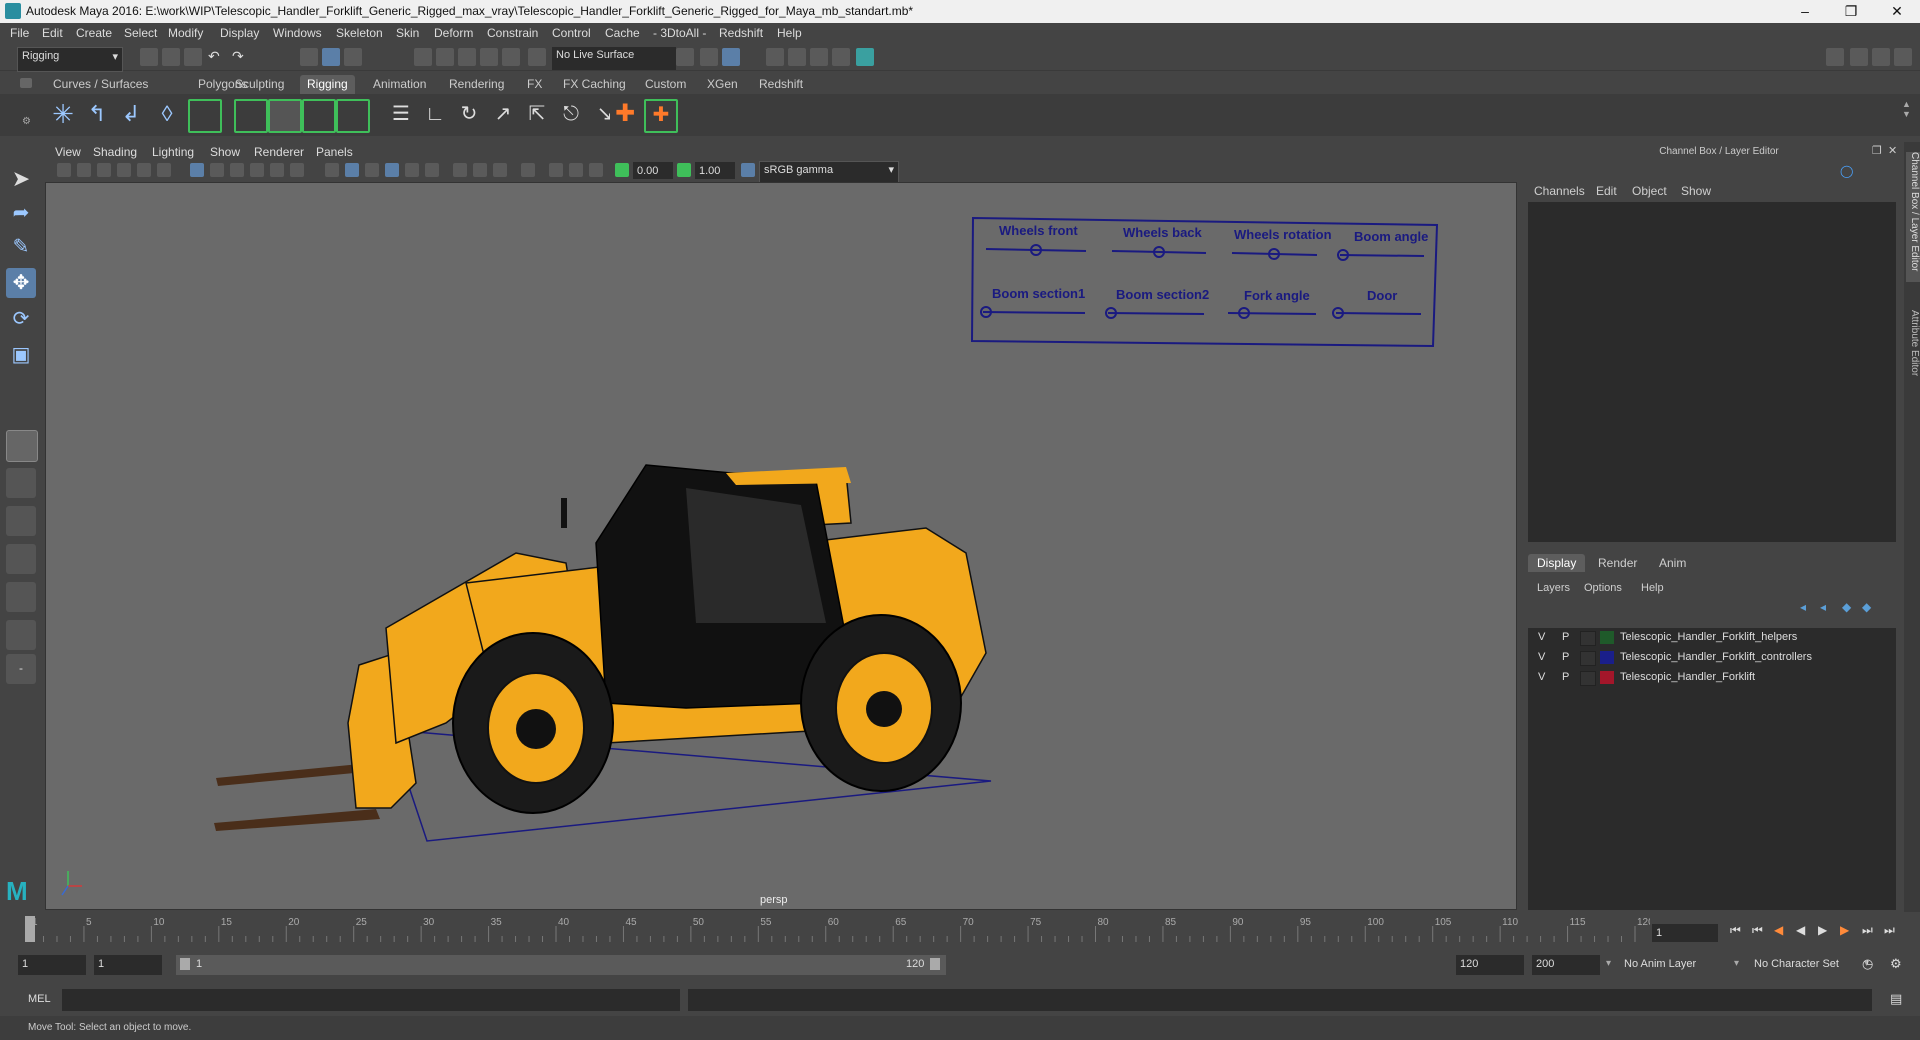  I want to click on aim-constraint-icon: ↗, so click(503, 114).